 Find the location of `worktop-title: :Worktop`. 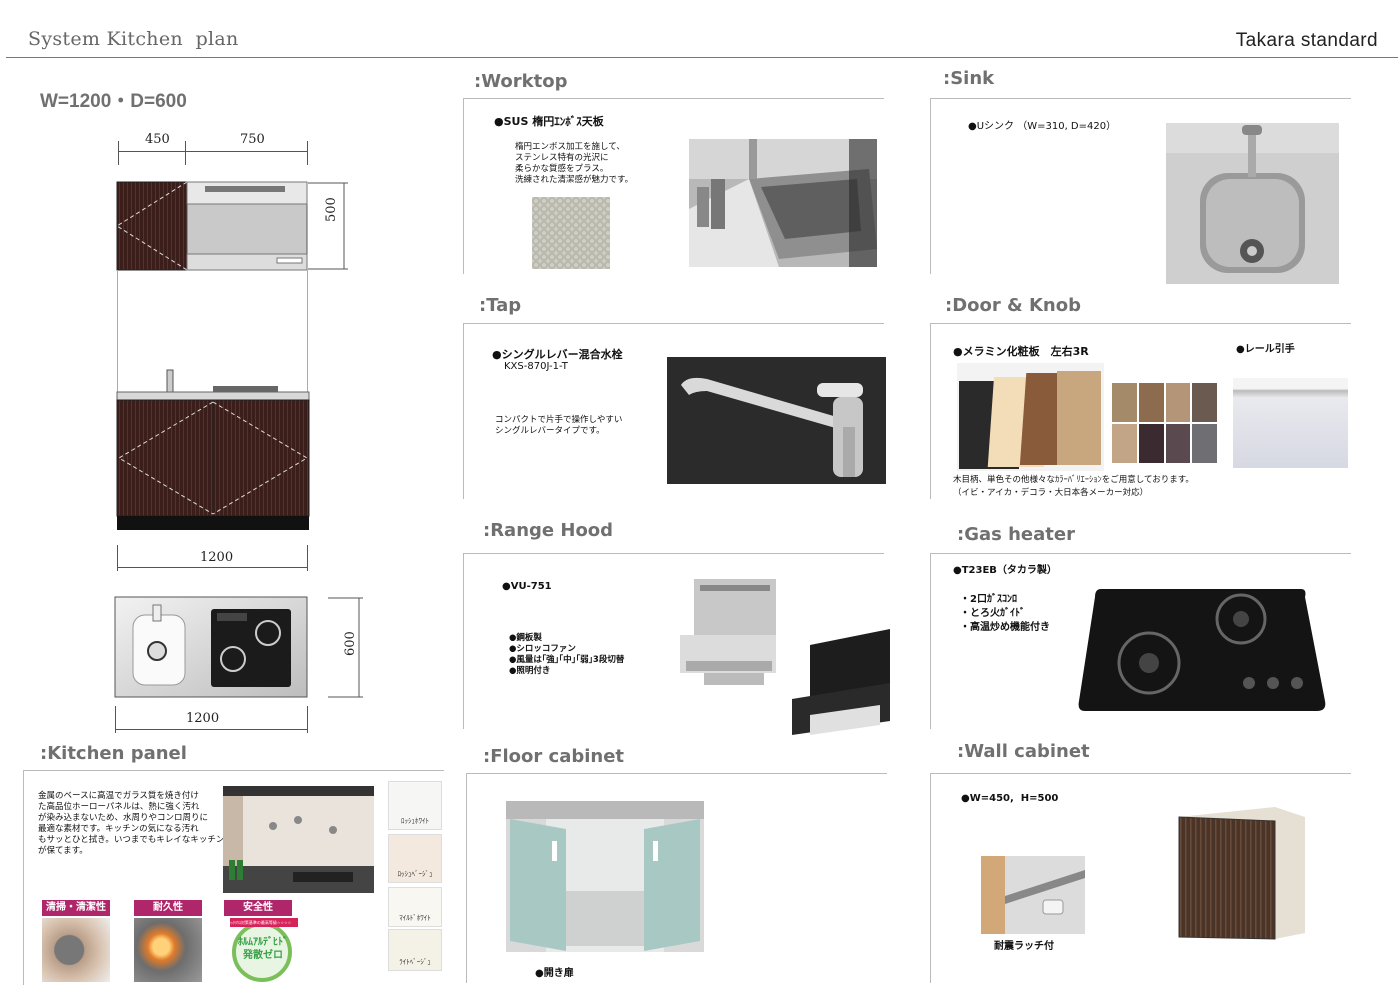

worktop-title: :Worktop is located at coordinates (521, 81).